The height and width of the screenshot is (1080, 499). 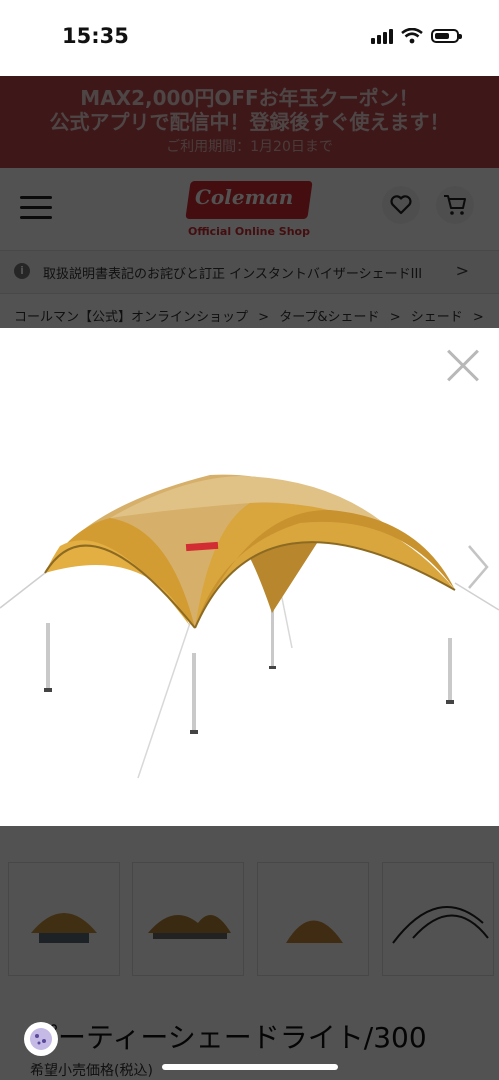 I want to click on heart-icon, so click(x=401, y=205).